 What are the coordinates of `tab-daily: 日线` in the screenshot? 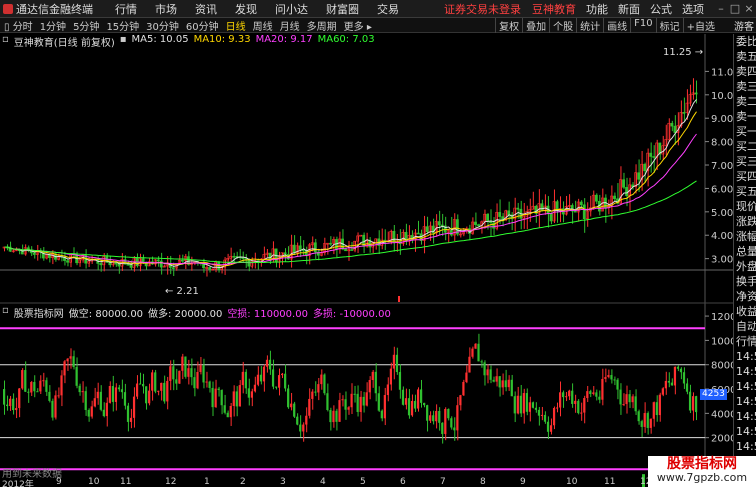 It's located at (236, 25).